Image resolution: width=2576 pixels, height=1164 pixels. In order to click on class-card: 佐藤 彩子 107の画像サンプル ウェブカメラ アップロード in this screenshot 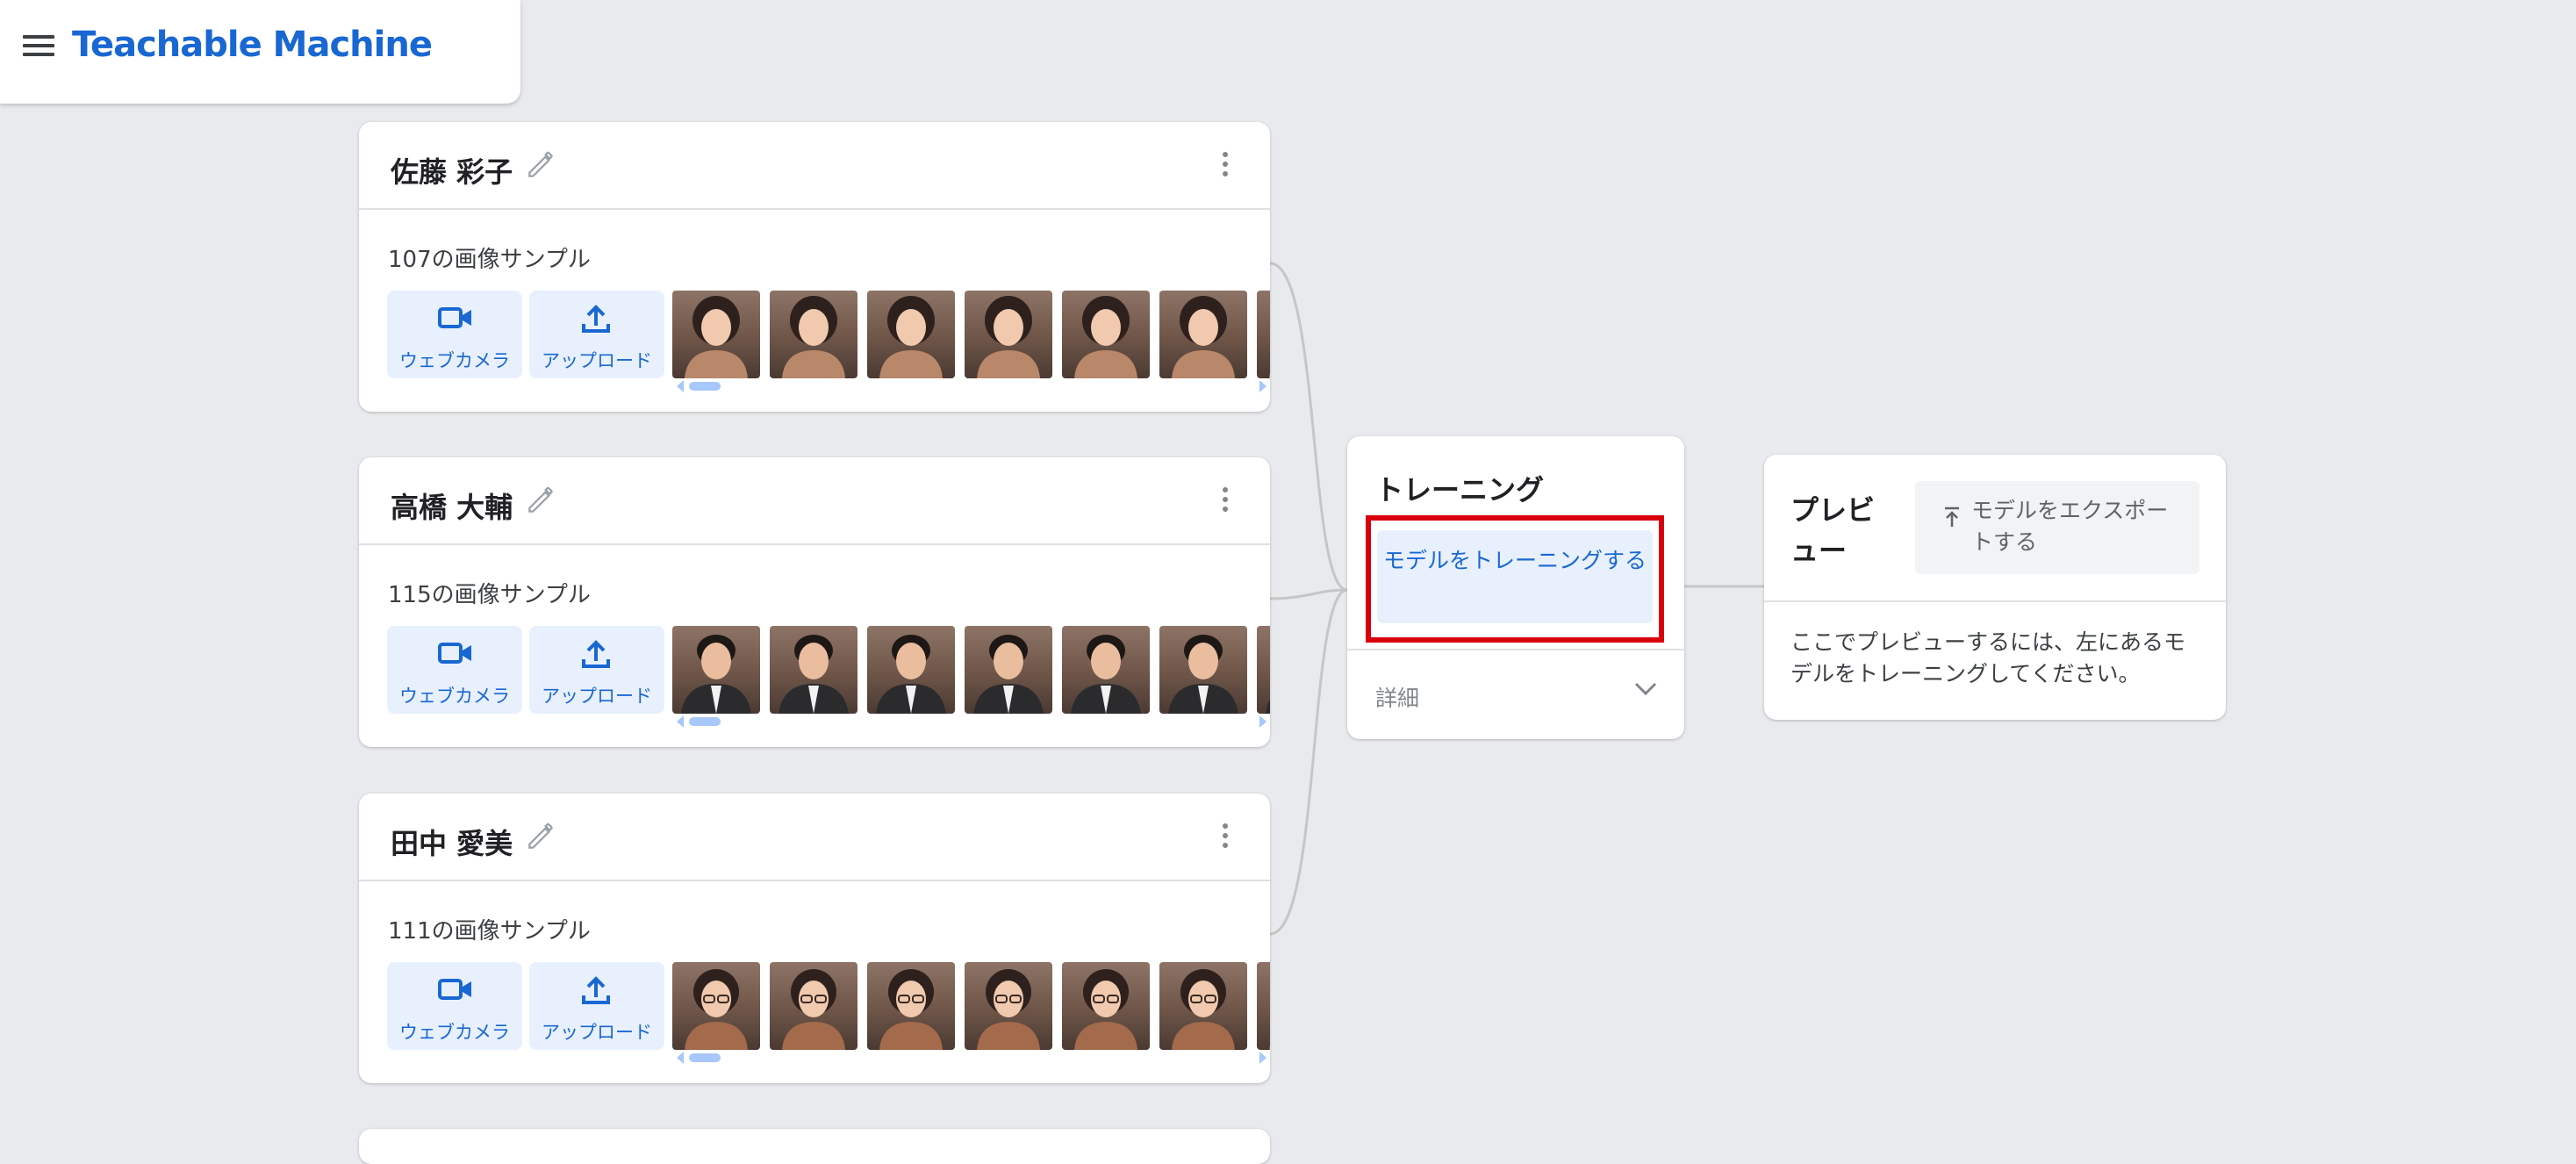, I will do `click(814, 267)`.